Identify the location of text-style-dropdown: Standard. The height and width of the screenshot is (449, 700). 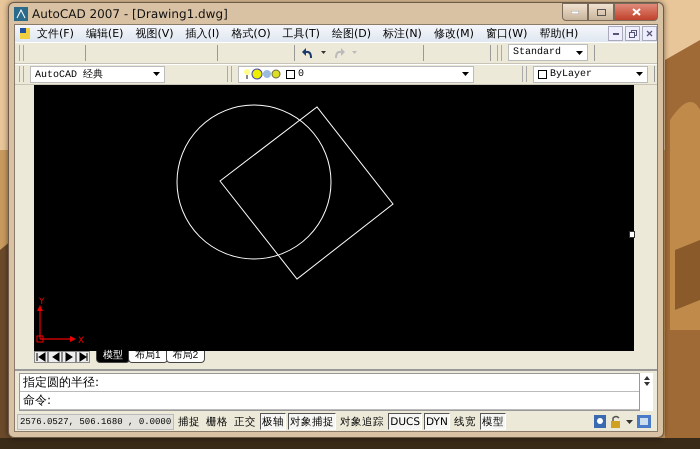
(548, 53).